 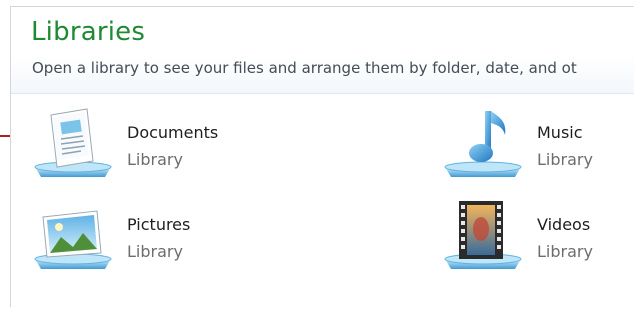 What do you see at coordinates (126, 235) in the screenshot?
I see `library-item-pictures: Pictures Library` at bounding box center [126, 235].